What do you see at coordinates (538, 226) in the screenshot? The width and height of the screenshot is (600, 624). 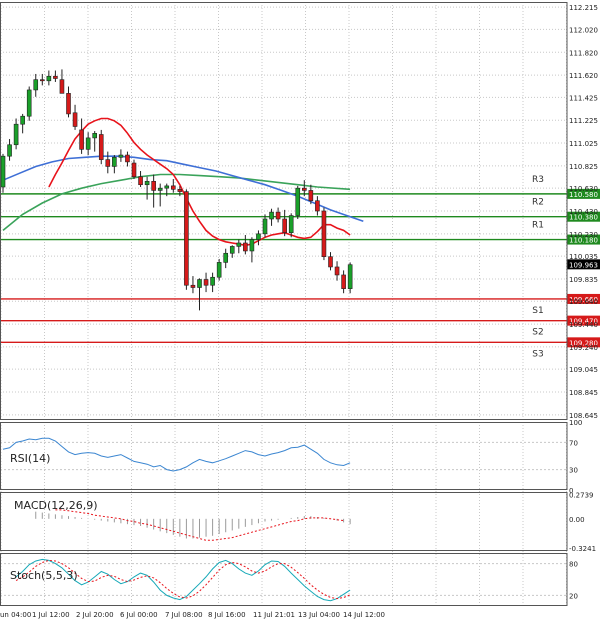 I see `level-label-r1: R1` at bounding box center [538, 226].